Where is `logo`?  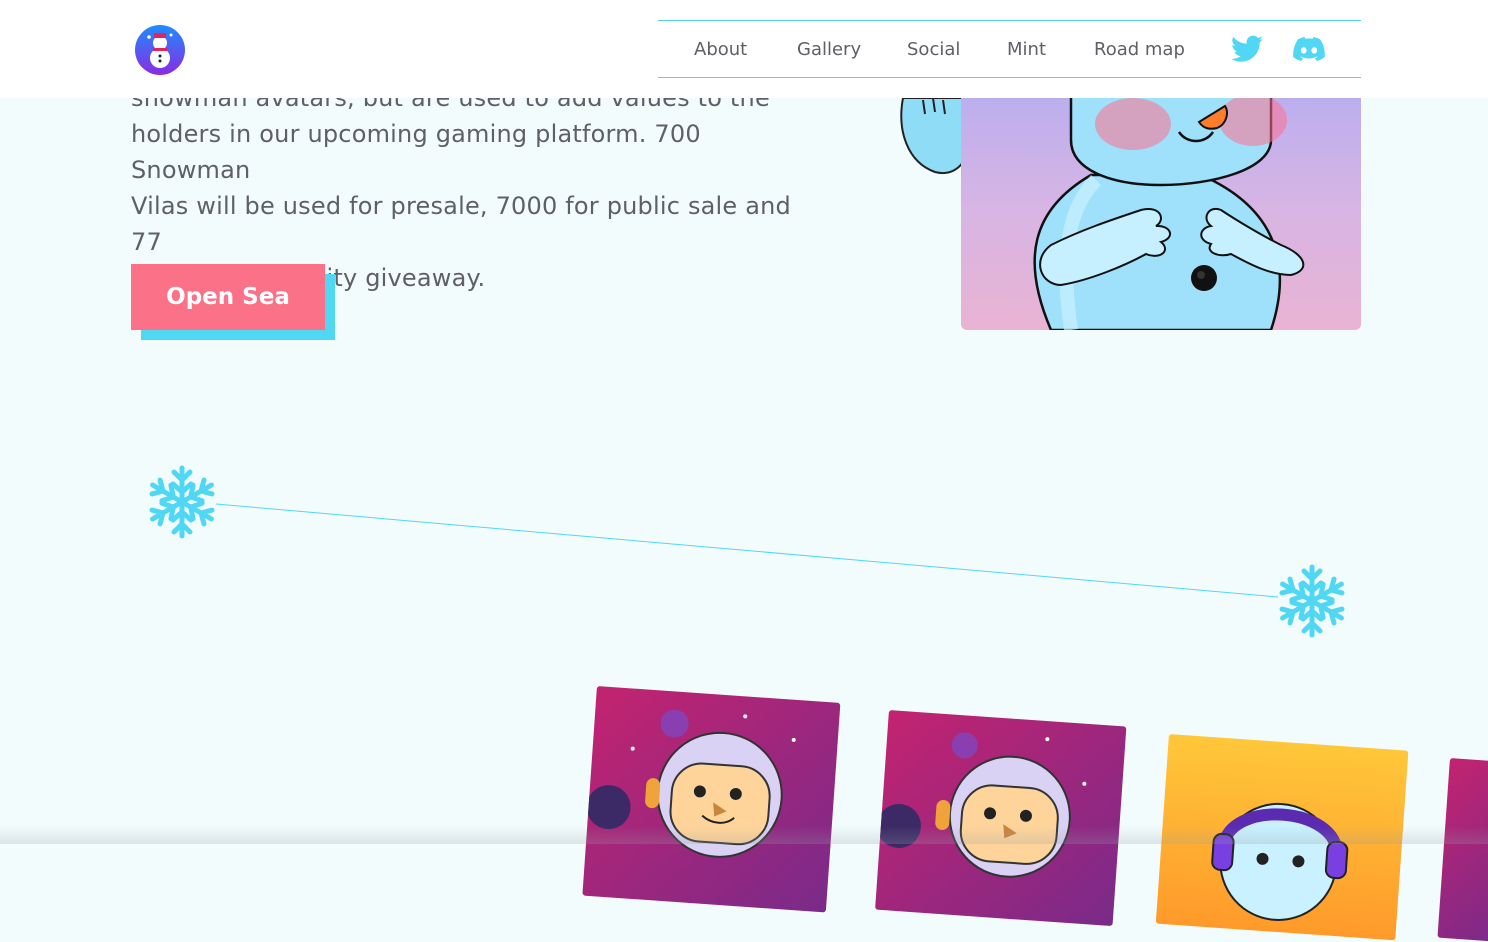
logo is located at coordinates (160, 50).